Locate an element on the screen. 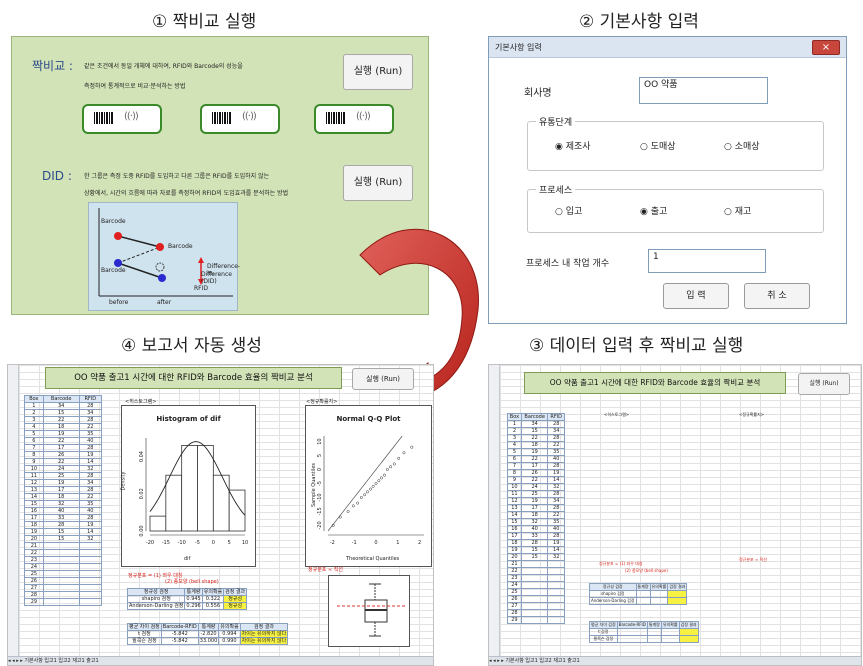 Image resolution: width=863 pixels, height=666 pixels. table-cell: shapiro 검정 is located at coordinates (156, 599).